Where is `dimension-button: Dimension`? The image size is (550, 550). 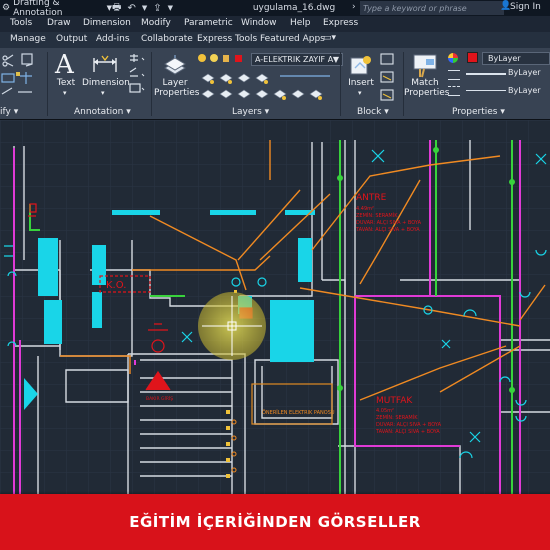 dimension-button: Dimension is located at coordinates (106, 83).